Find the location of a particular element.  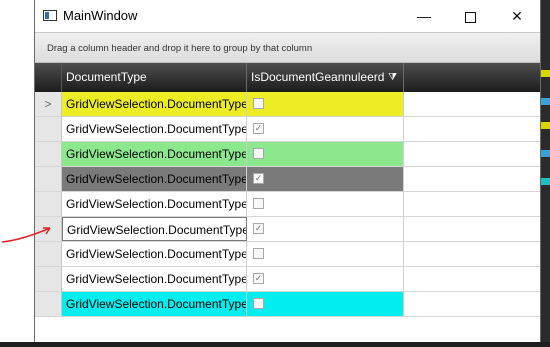

window-title: MainWindow is located at coordinates (100, 15).